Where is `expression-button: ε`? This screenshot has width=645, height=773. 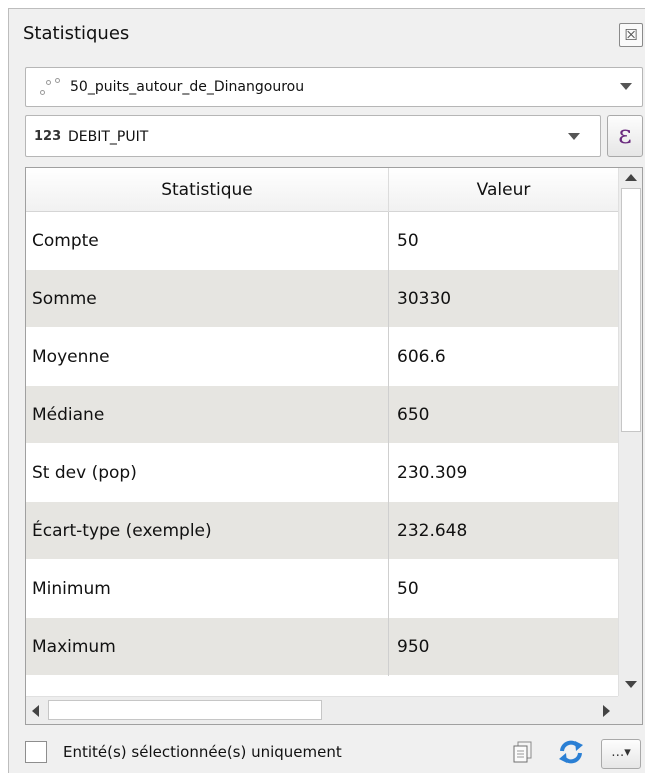
expression-button: ε is located at coordinates (625, 136).